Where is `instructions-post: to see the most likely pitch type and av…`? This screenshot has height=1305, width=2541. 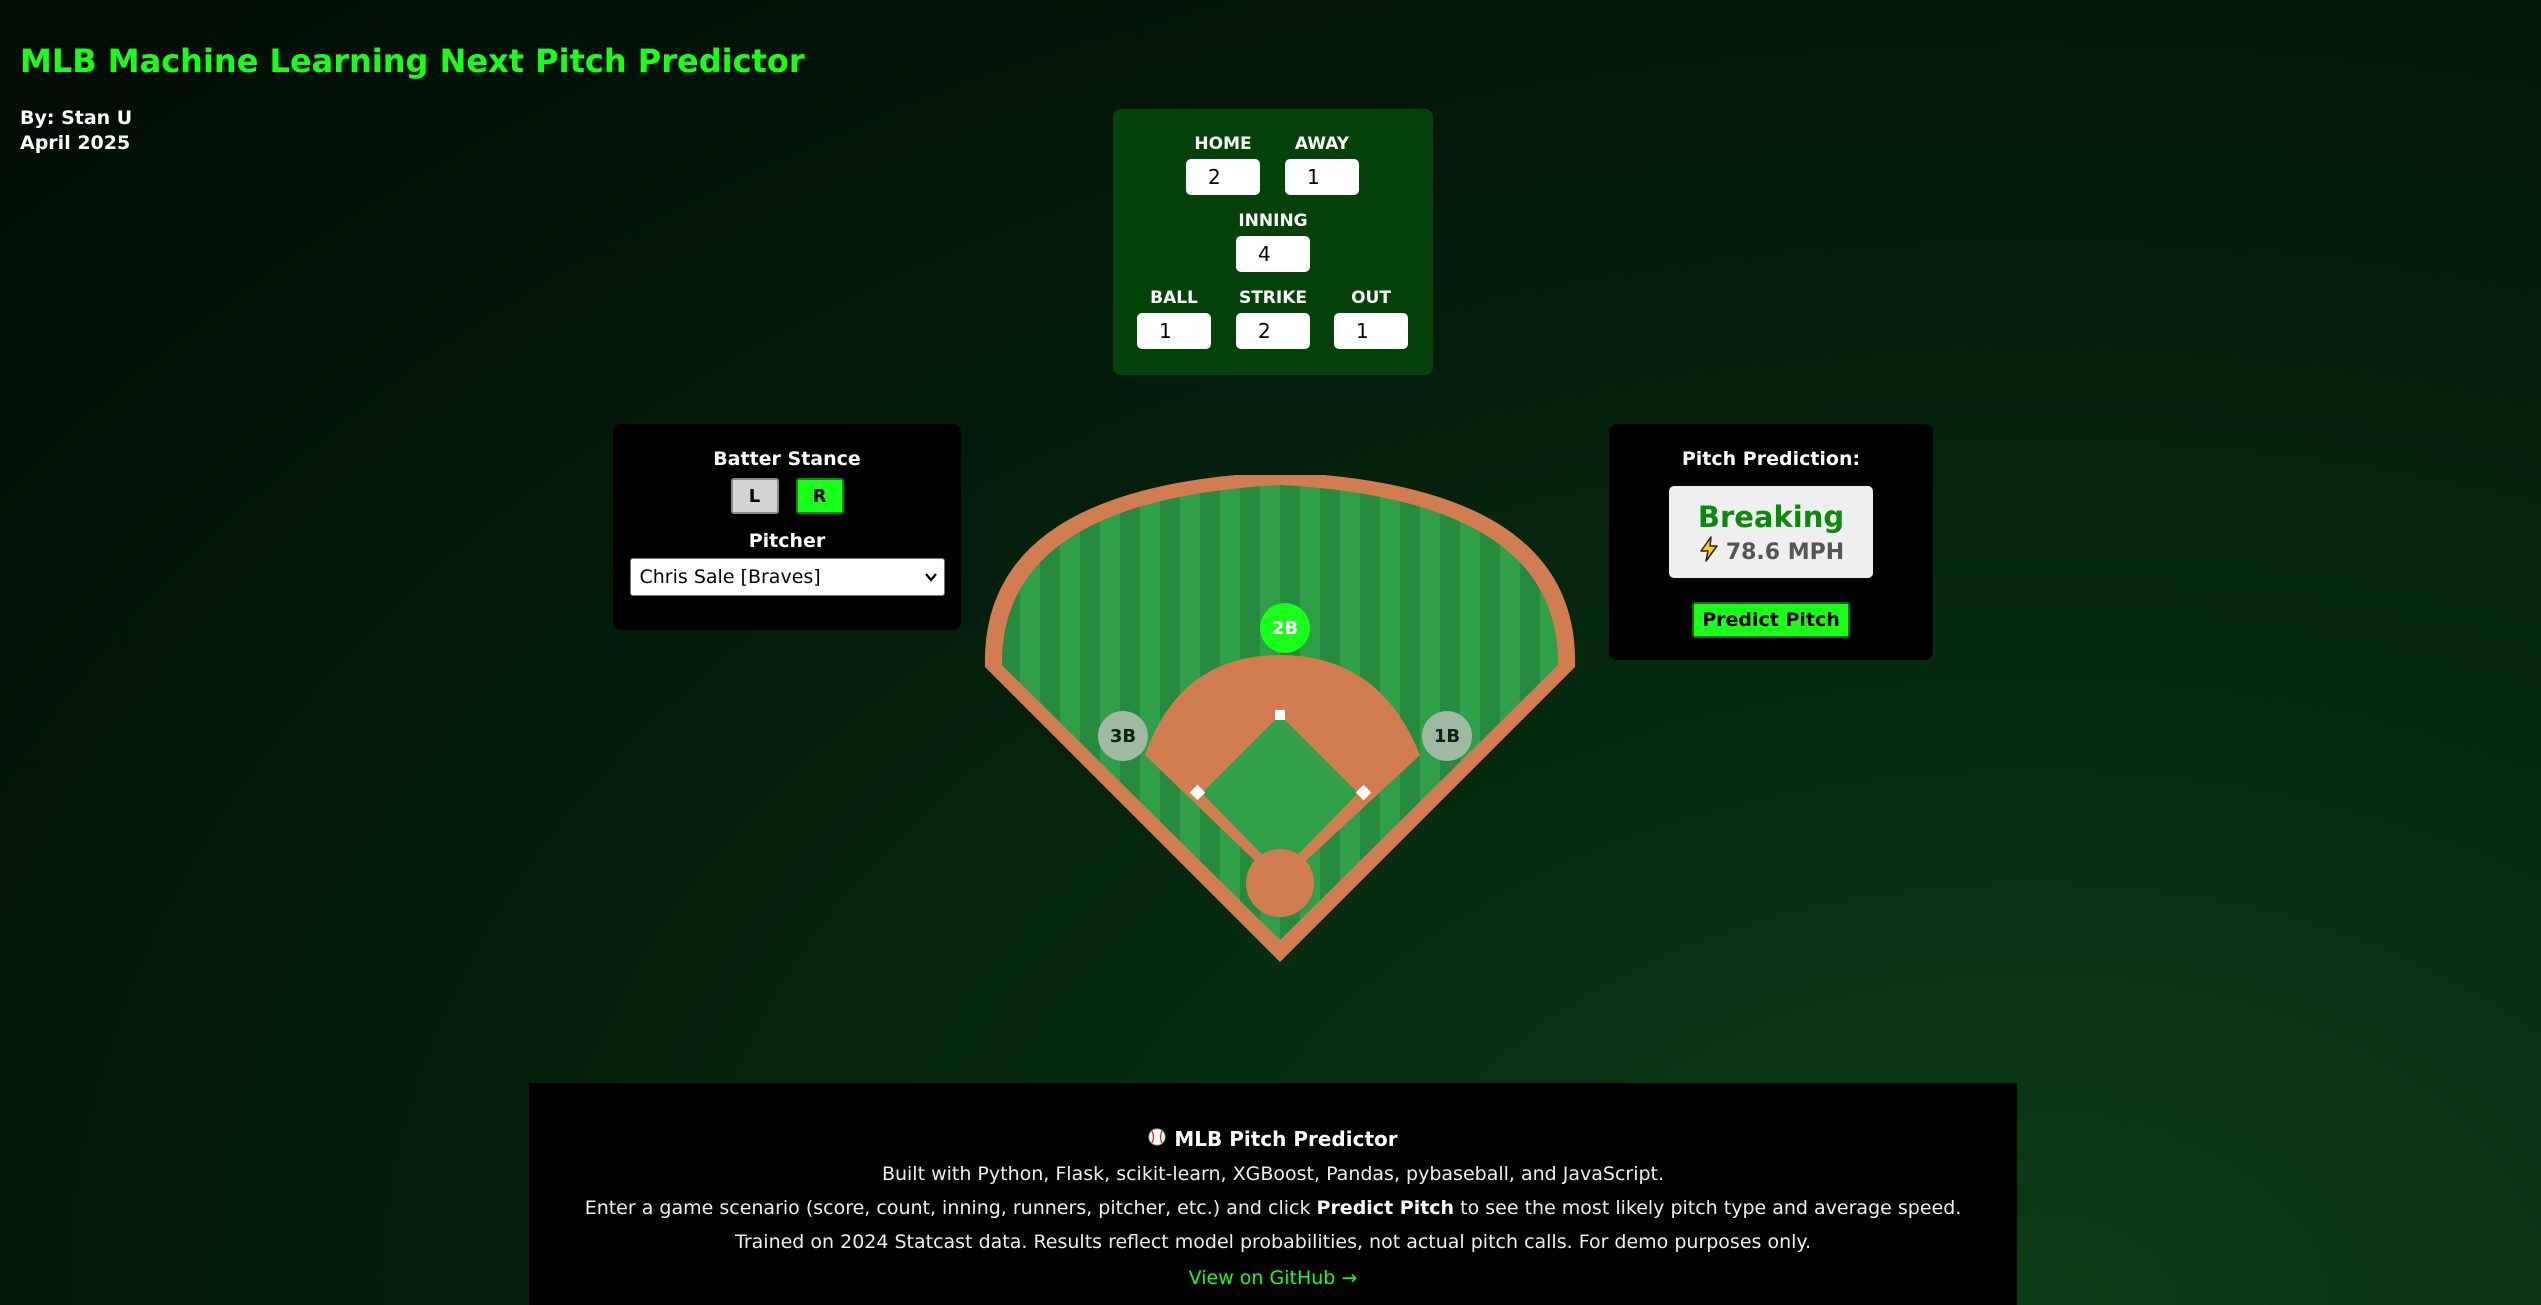
instructions-post: to see the most likely pitch type and av… is located at coordinates (1711, 1208).